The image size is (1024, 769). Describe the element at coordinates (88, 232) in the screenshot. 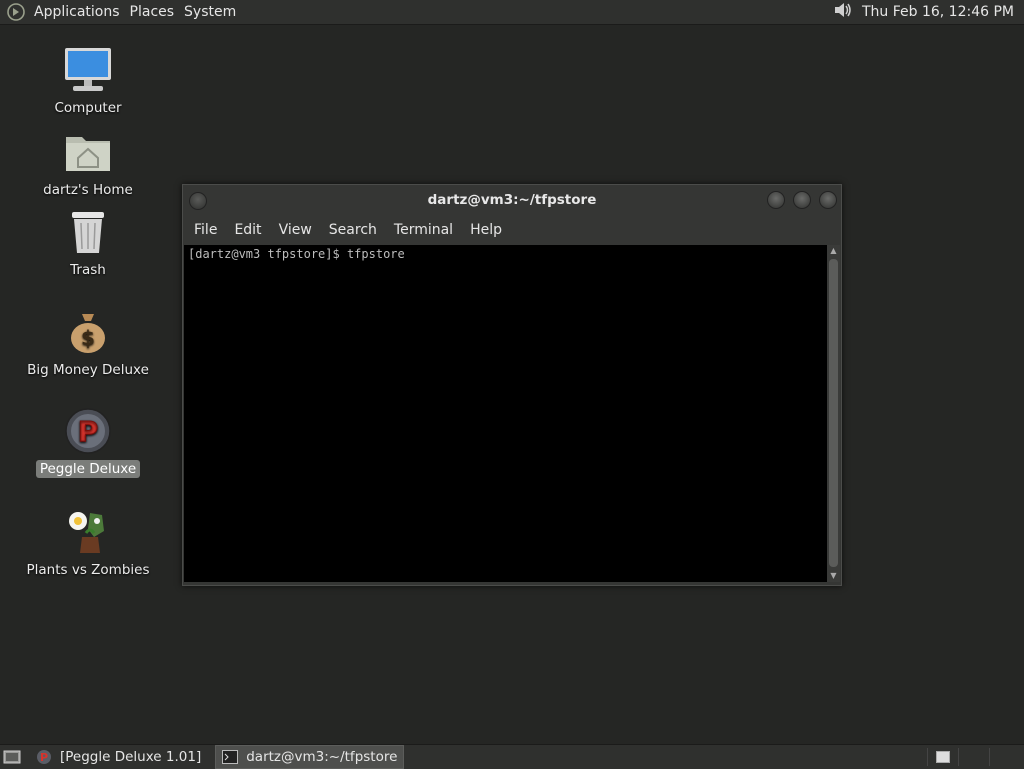

I see `trash-icon` at that location.